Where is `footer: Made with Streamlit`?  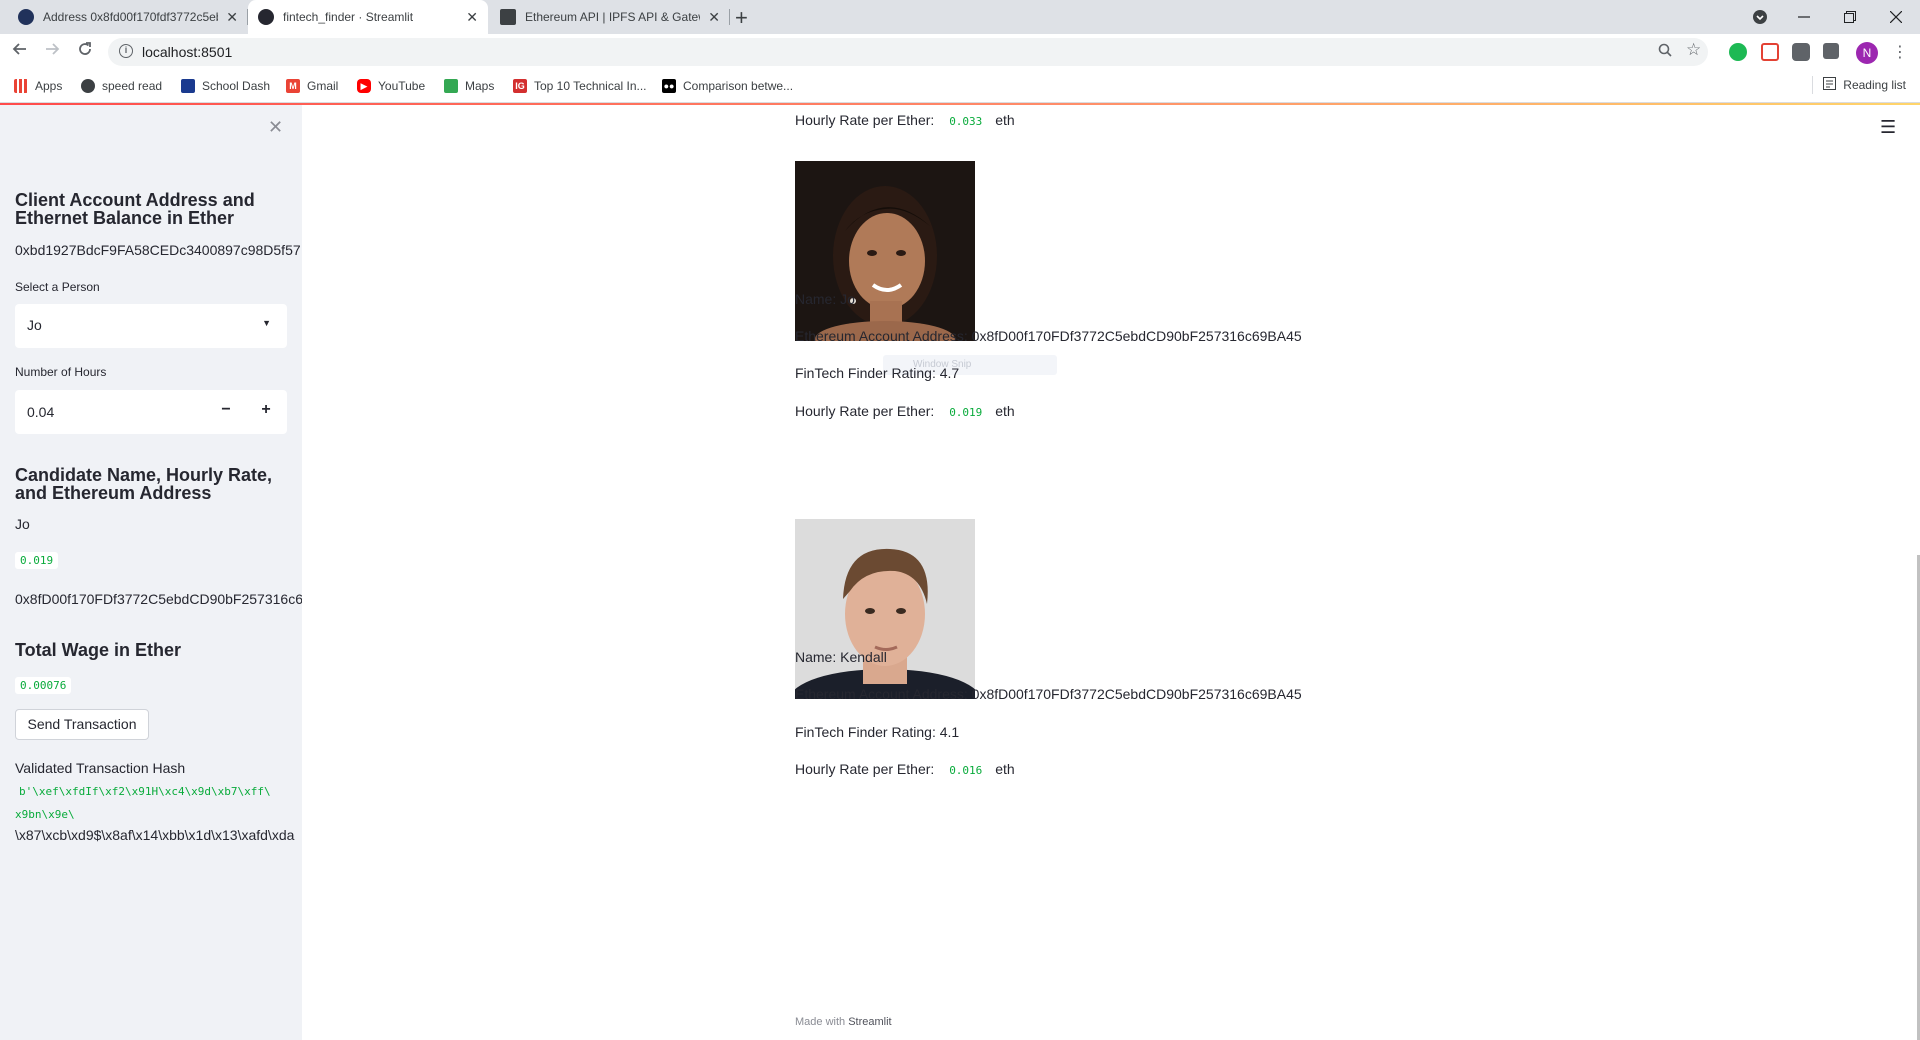 footer: Made with Streamlit is located at coordinates (843, 1022).